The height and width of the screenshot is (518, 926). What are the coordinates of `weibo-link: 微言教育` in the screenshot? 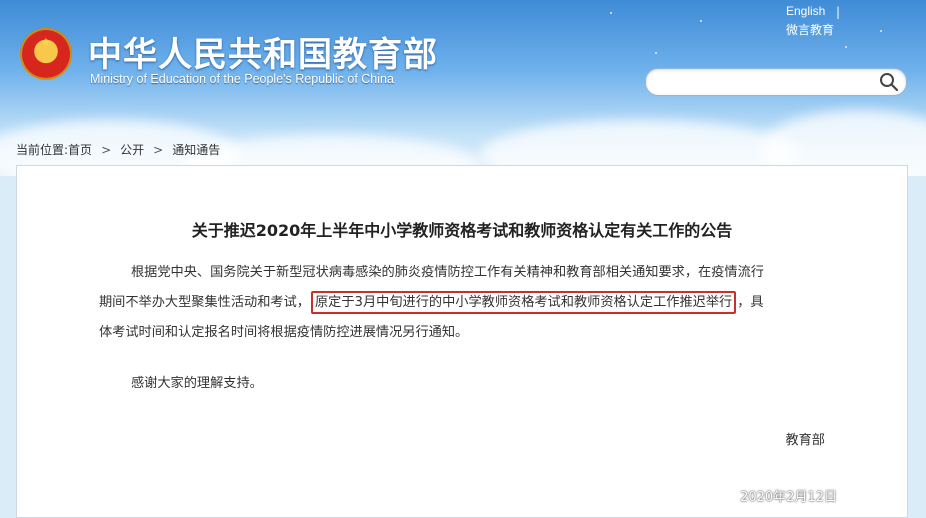 It's located at (831, 30).